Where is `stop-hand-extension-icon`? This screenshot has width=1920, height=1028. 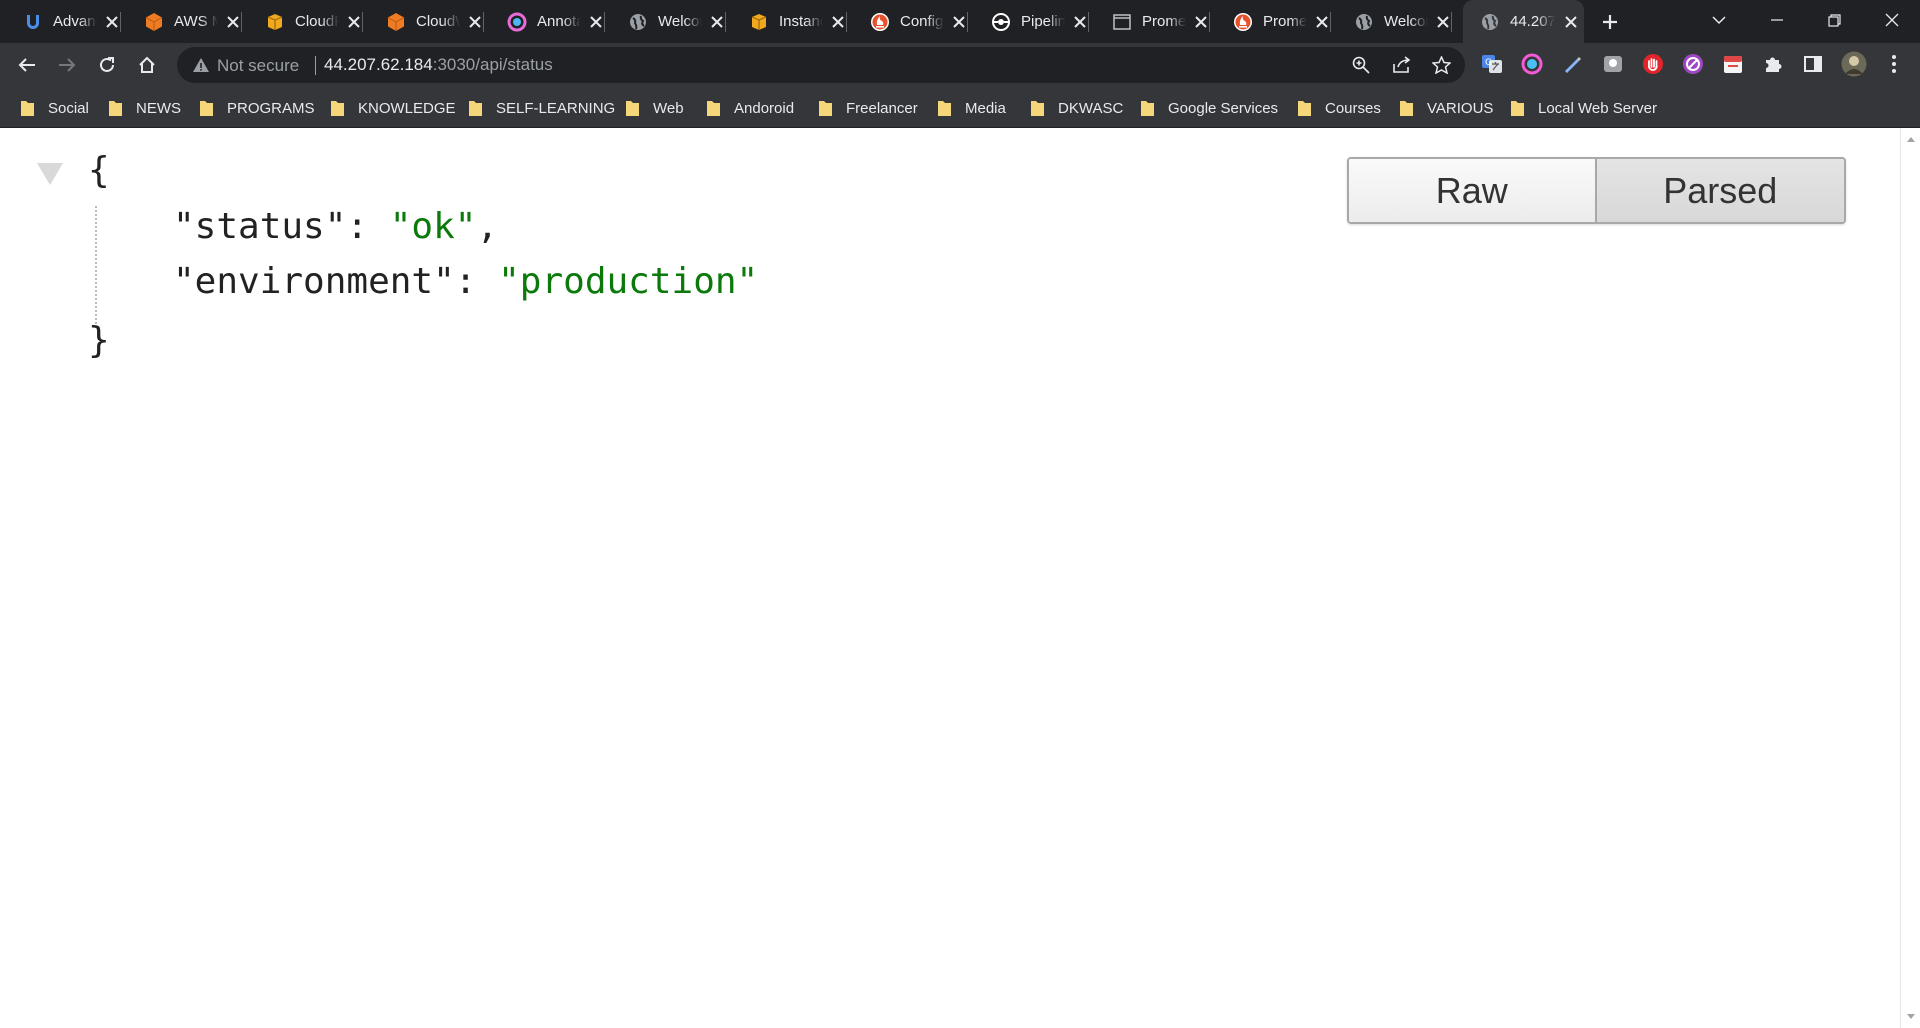
stop-hand-extension-icon is located at coordinates (1653, 64).